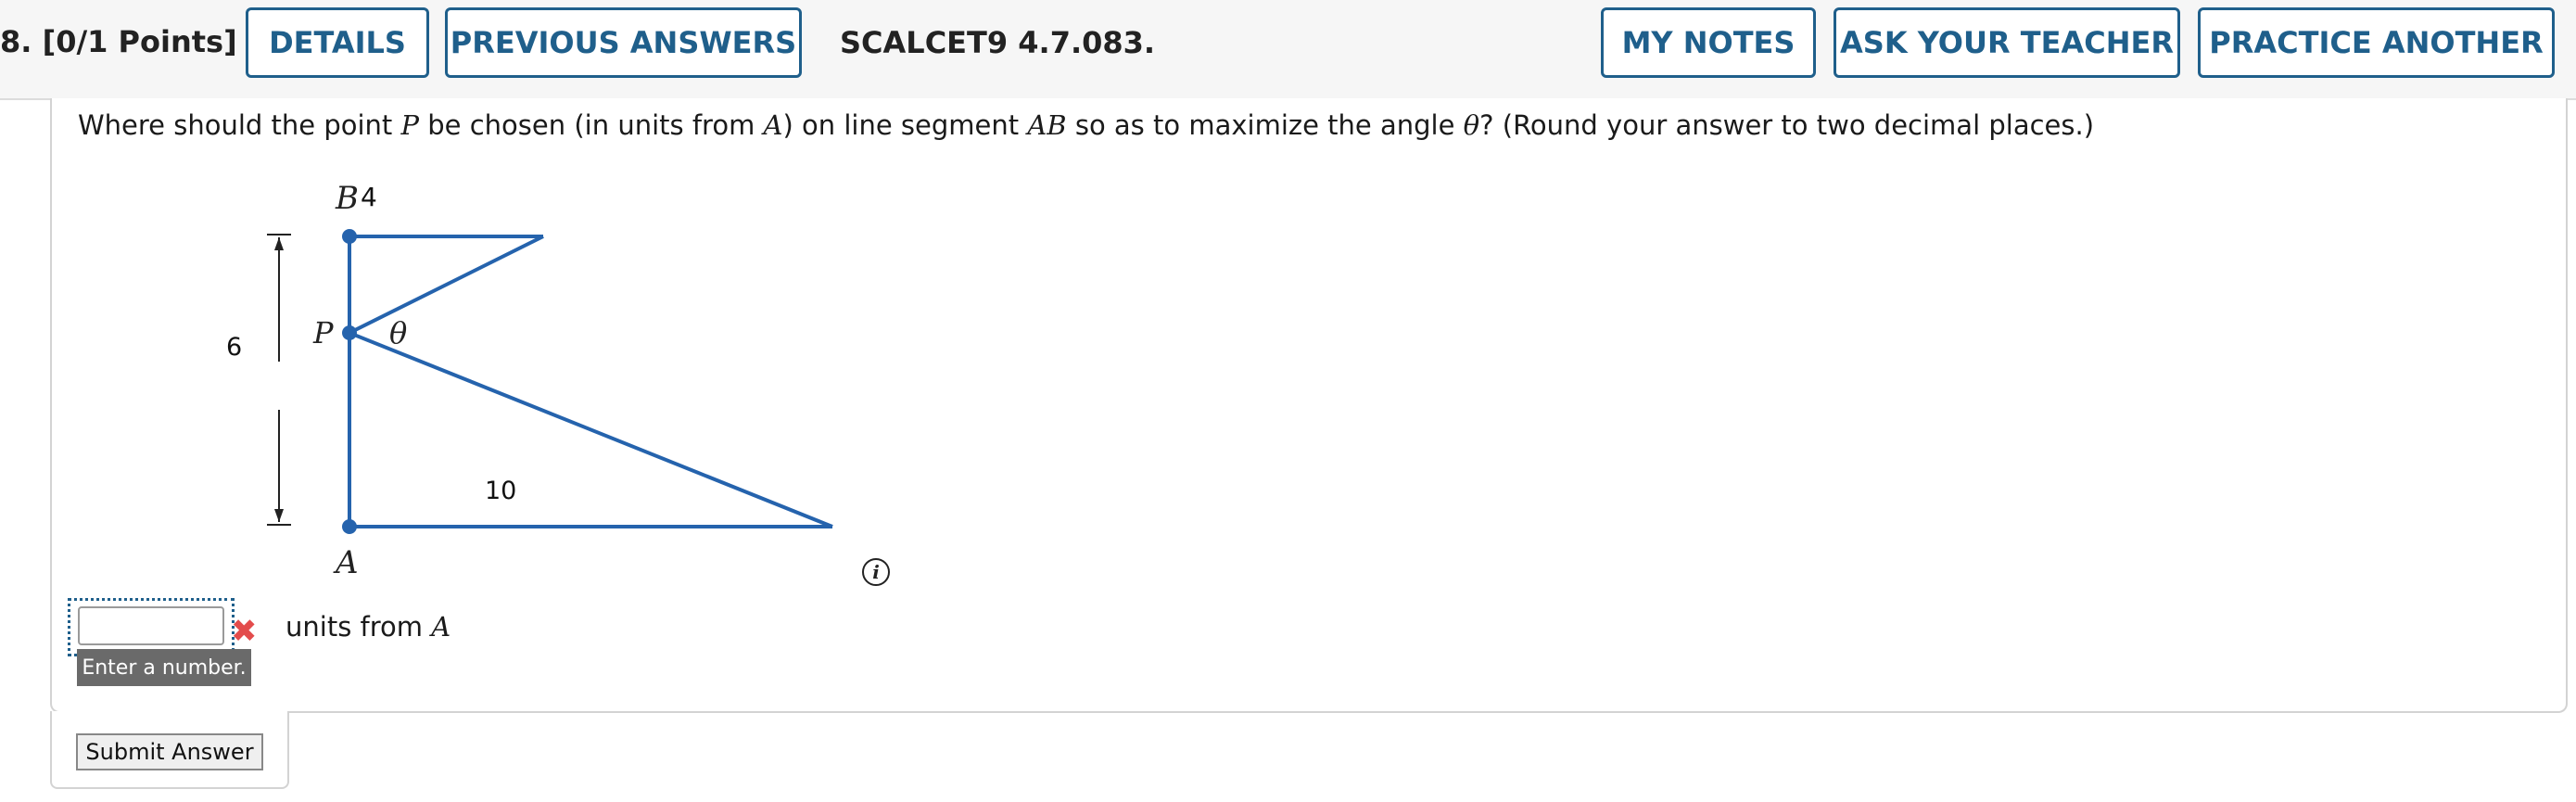  Describe the element at coordinates (500, 491) in the screenshot. I see `label-bottom-length: 10` at that location.